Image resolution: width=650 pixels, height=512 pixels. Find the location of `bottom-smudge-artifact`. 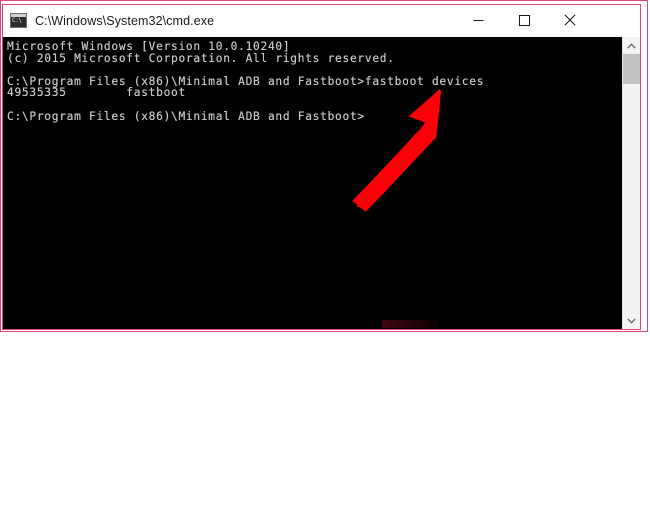

bottom-smudge-artifact is located at coordinates (410, 324).